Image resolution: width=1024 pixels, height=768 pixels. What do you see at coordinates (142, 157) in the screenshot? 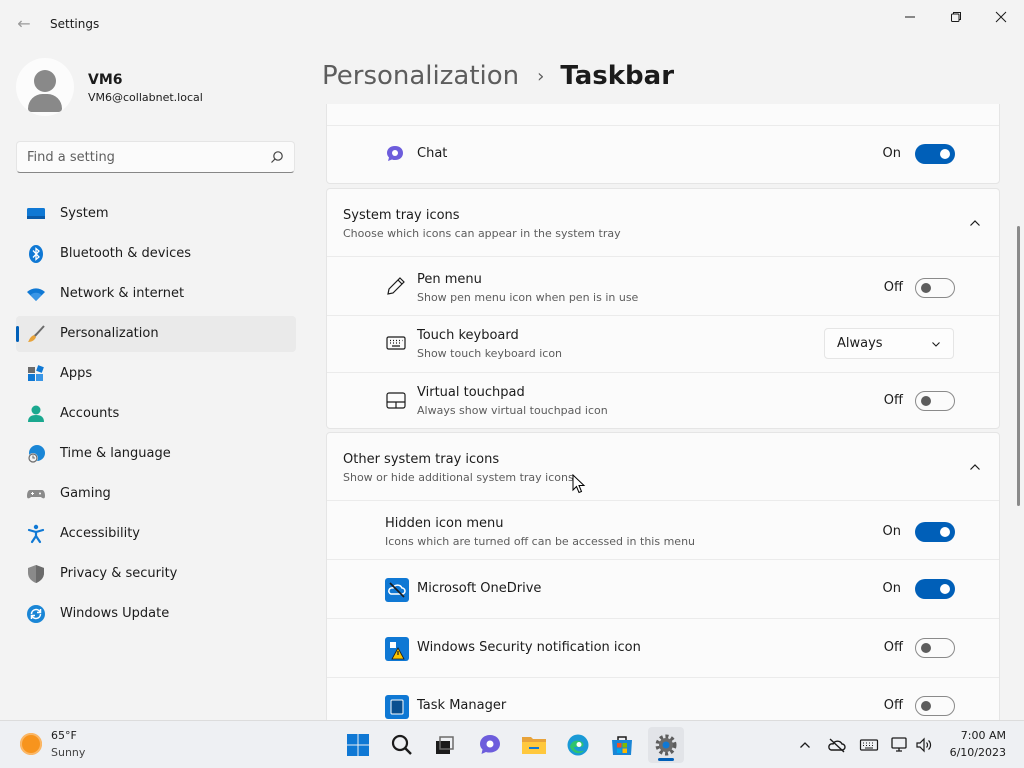
I see `search-input` at bounding box center [142, 157].